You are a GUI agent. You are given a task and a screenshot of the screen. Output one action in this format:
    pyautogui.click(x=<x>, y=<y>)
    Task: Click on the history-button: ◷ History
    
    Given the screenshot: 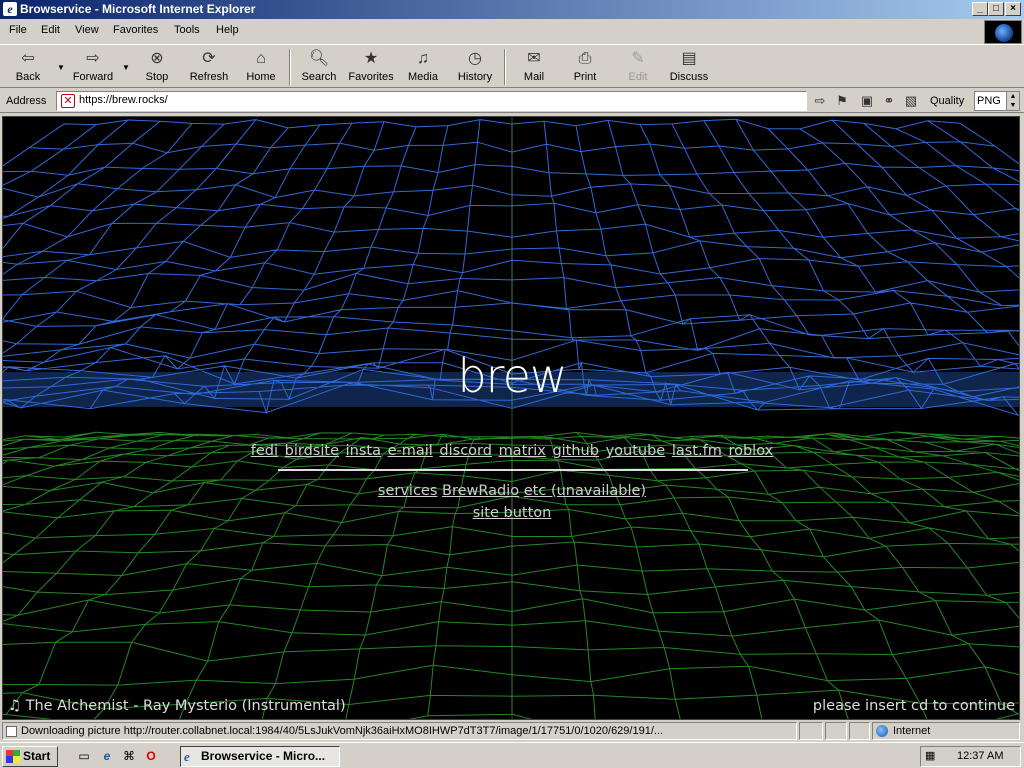 What is the action you would take?
    pyautogui.click(x=475, y=67)
    